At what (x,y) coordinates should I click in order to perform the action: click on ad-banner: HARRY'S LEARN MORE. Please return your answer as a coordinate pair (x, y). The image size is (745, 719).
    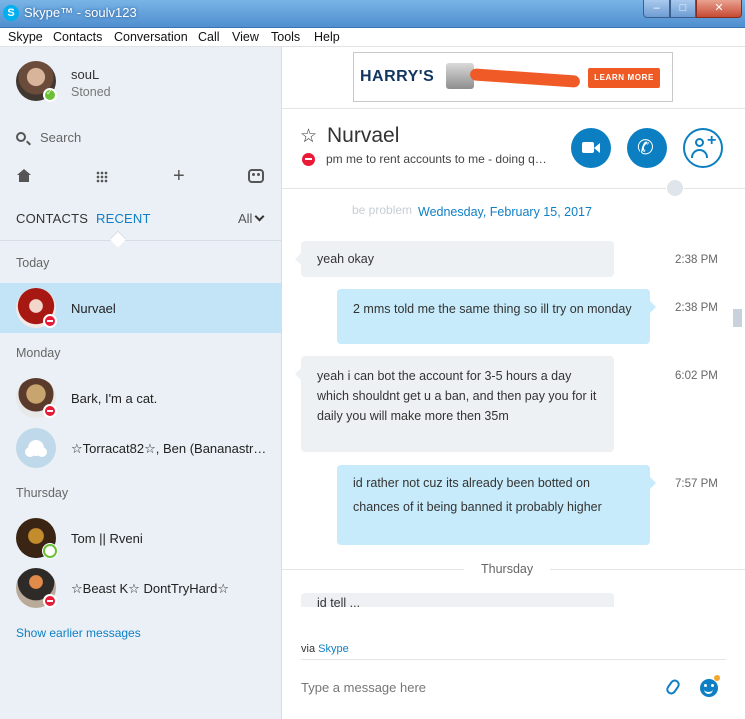
    Looking at the image, I should click on (513, 77).